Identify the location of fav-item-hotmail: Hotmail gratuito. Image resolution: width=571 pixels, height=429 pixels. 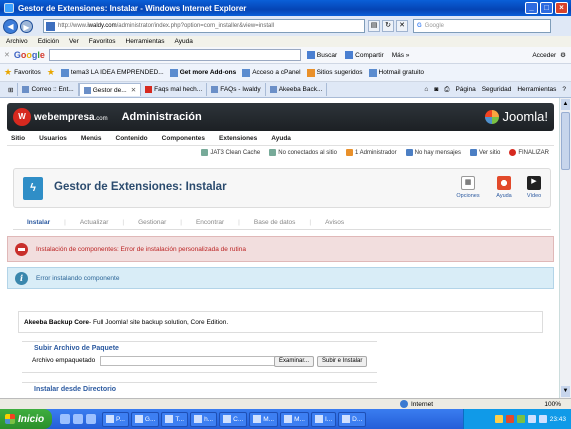
(396, 72).